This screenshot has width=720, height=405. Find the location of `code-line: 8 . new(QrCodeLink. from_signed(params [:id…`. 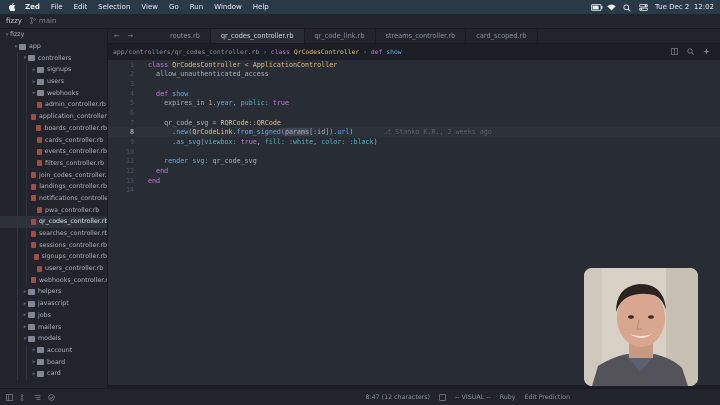

code-line: 8 . new(QrCodeLink. from_signed(params [:id… is located at coordinates (414, 132).